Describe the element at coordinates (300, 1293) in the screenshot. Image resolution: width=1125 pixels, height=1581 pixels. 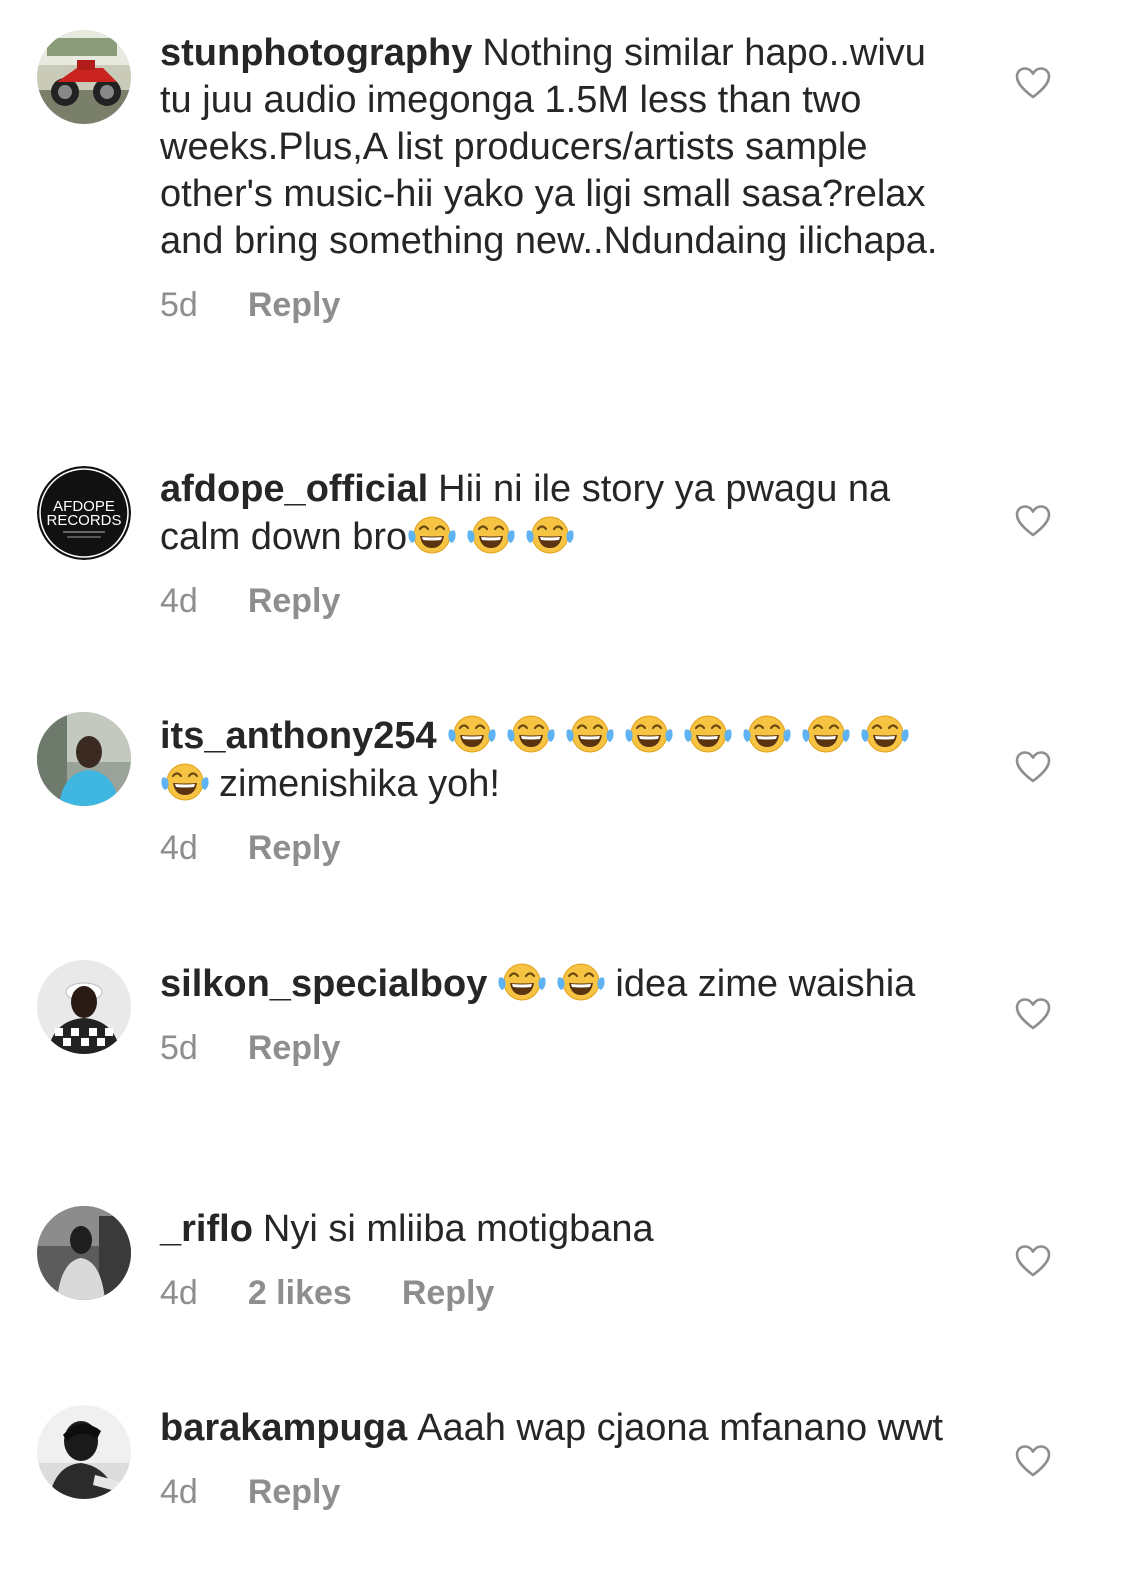
I see `likes-count-button: 2 likes` at that location.